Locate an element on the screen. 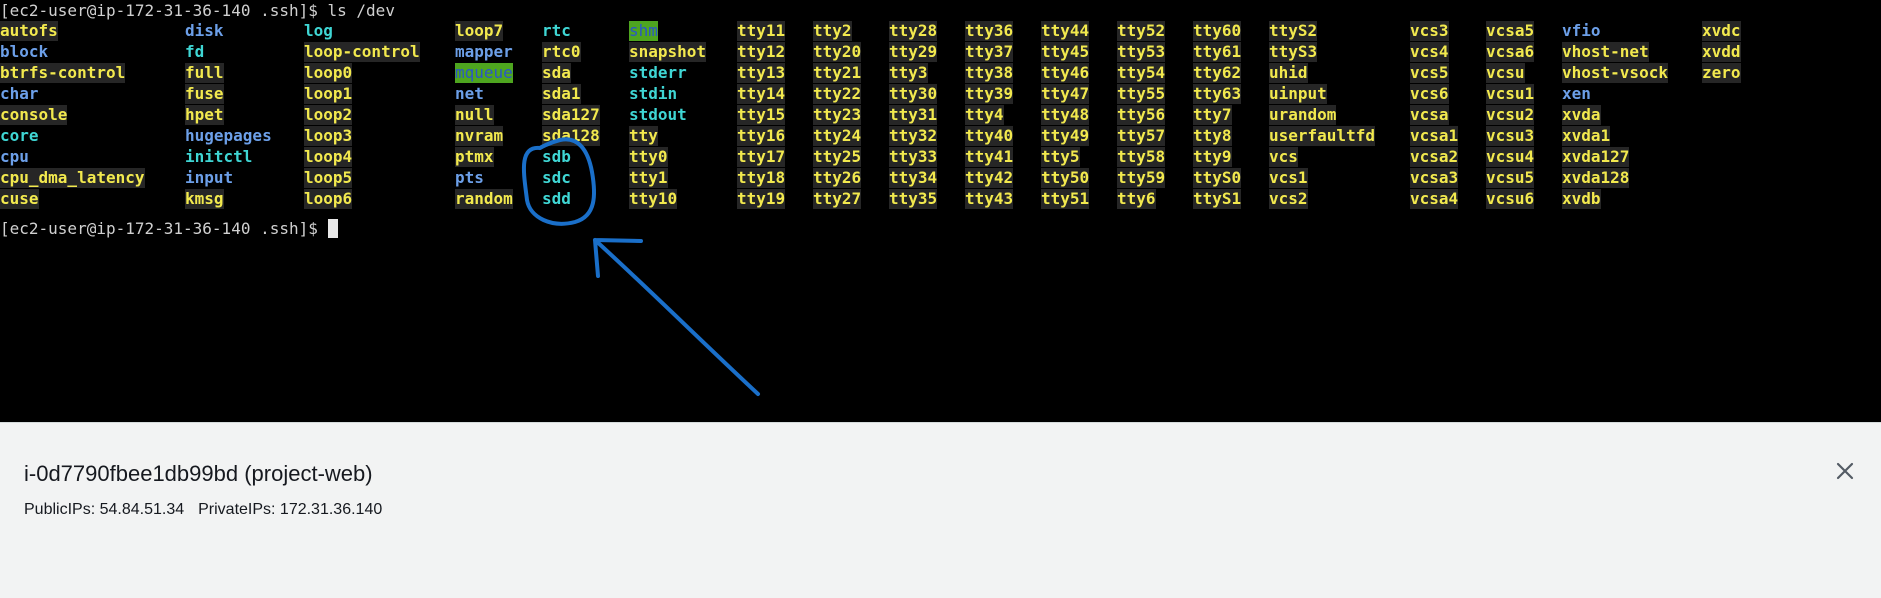 The image size is (1881, 598). dev-entry-tty59: tty59 is located at coordinates (1141, 178).